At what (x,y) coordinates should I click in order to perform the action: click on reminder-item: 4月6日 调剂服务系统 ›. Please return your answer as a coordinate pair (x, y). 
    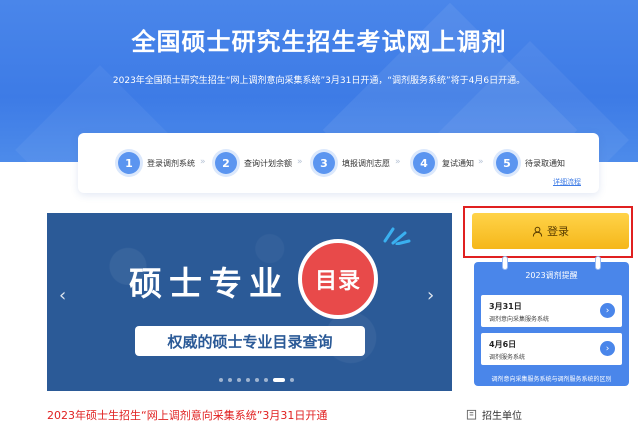
    Looking at the image, I should click on (551, 349).